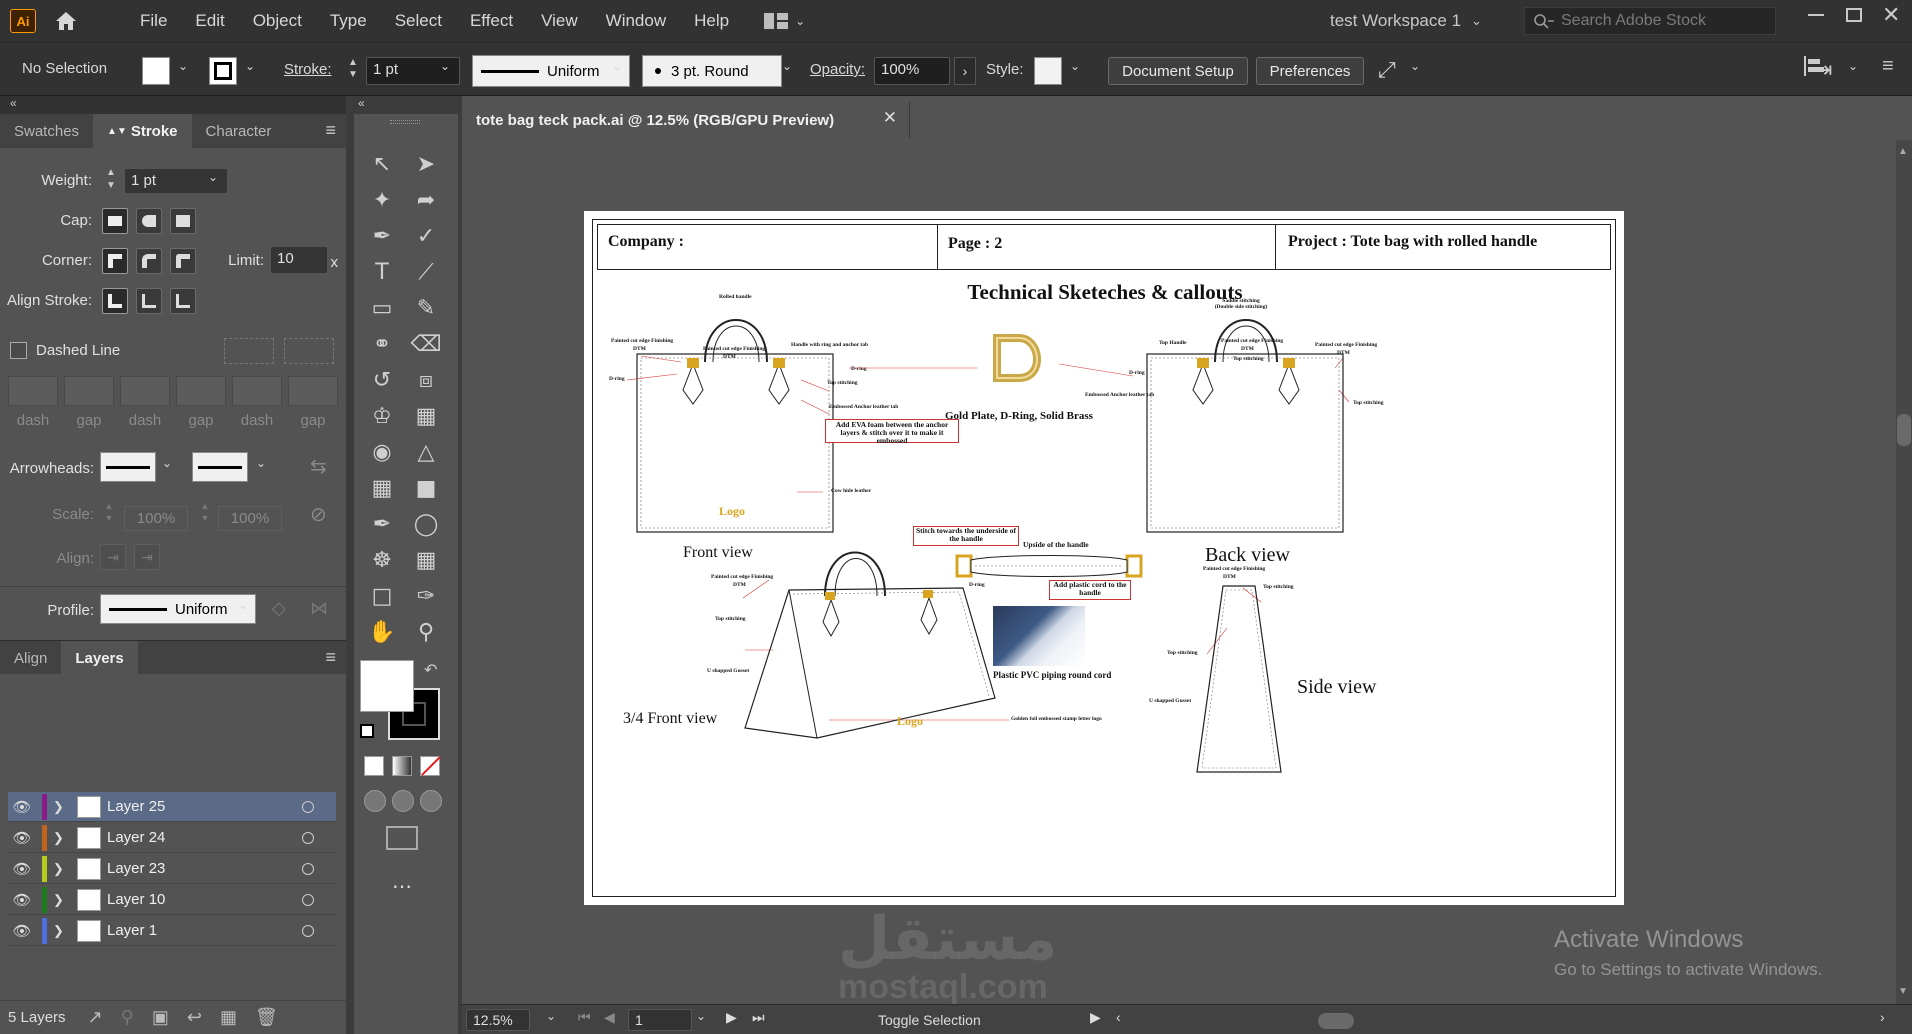 The width and height of the screenshot is (1912, 1034). What do you see at coordinates (1650, 21) in the screenshot?
I see `stock-search: Search Adobe Stock` at bounding box center [1650, 21].